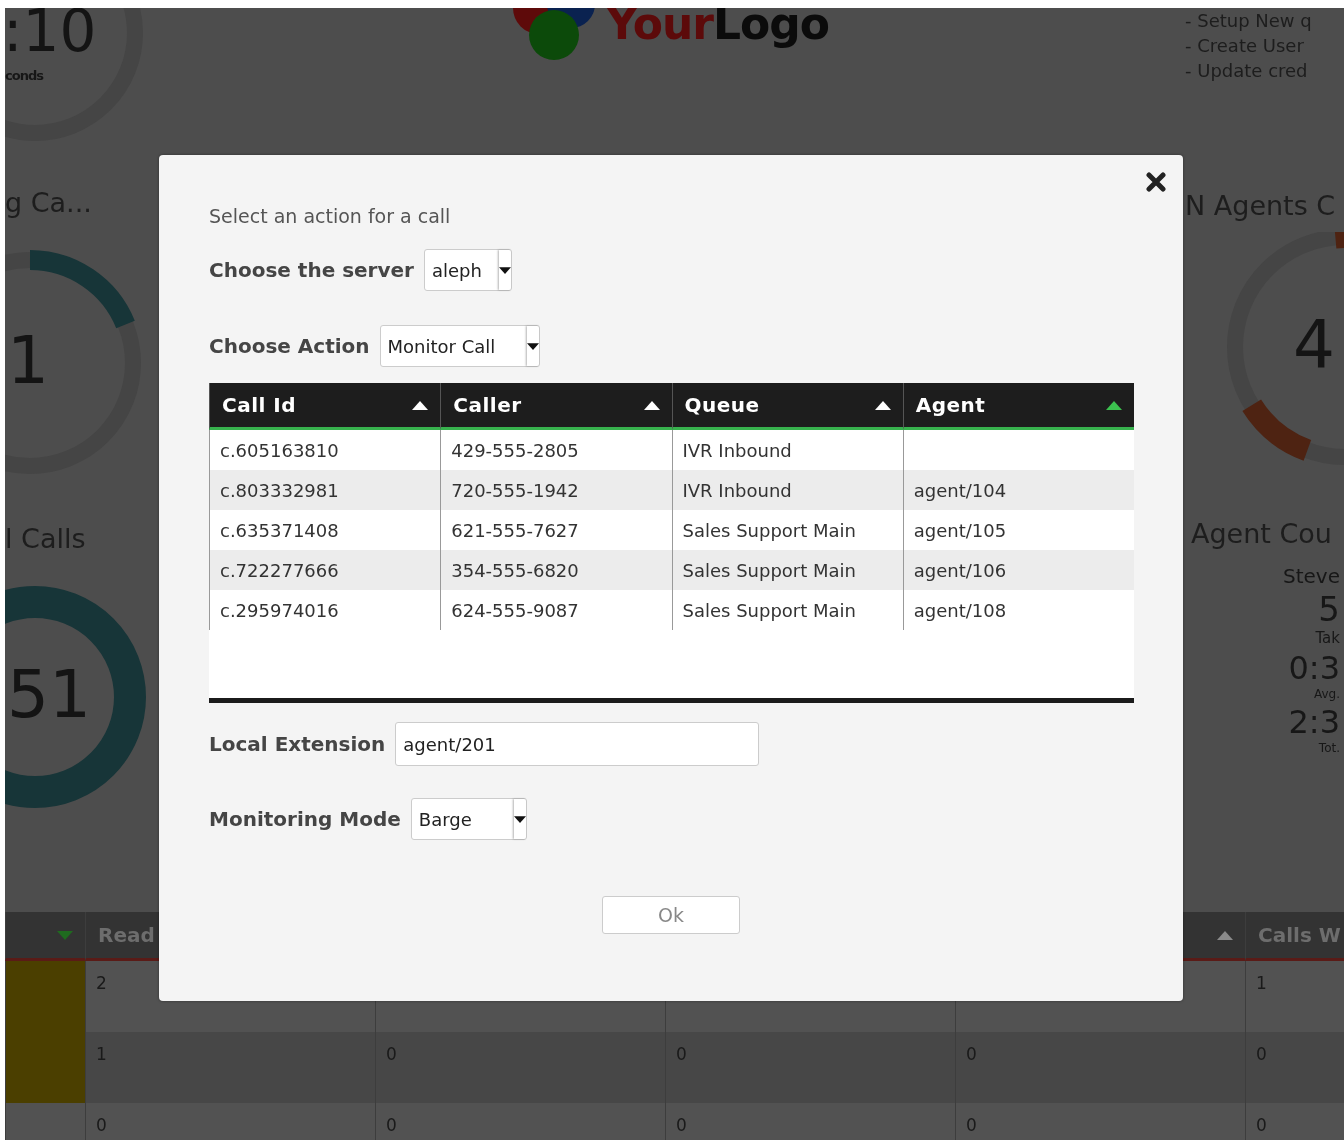  I want to click on table-cell: c.722277666, so click(325, 570).